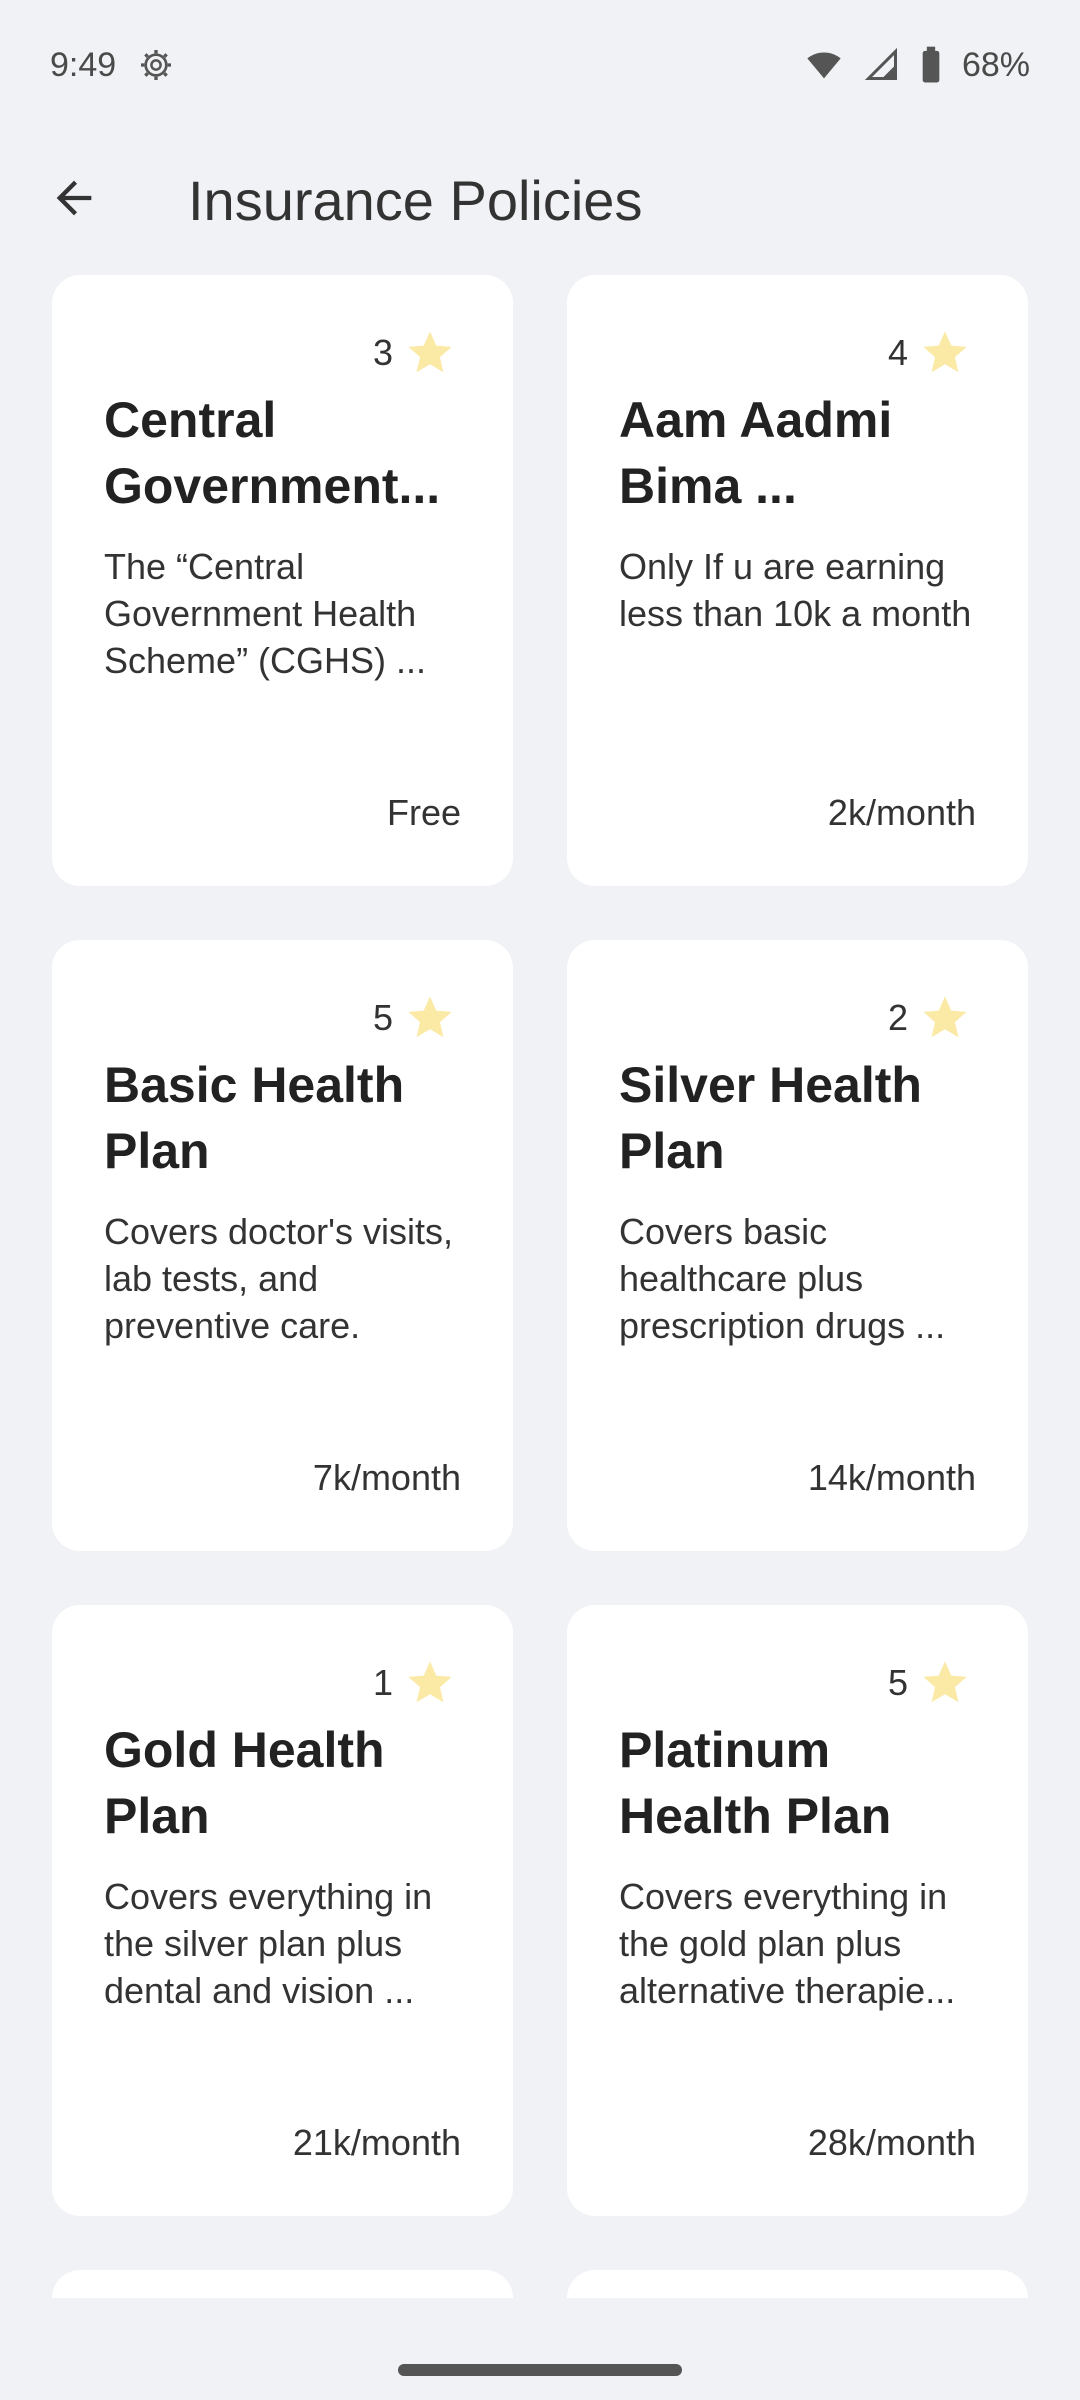 Image resolution: width=1080 pixels, height=2400 pixels. I want to click on policy-title: Platinum Health Plan, so click(755, 1783).